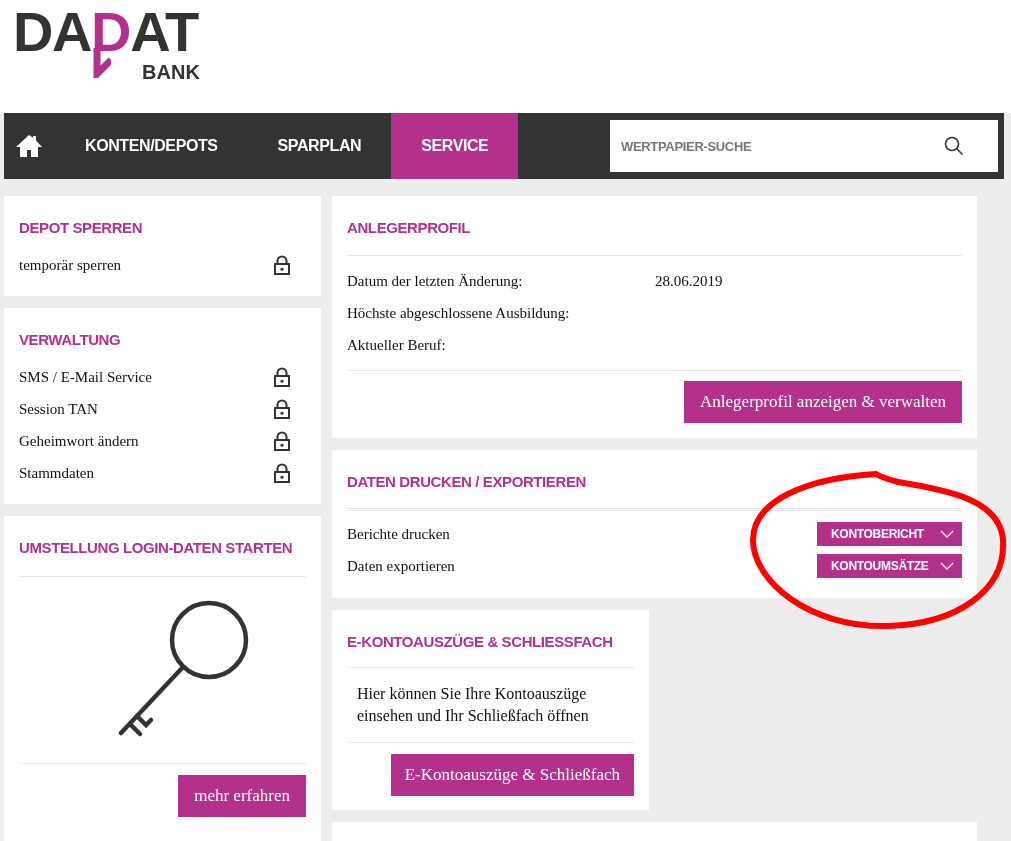 The image size is (1011, 841). Describe the element at coordinates (70, 265) in the screenshot. I see `menu-link: temporär sperren` at that location.